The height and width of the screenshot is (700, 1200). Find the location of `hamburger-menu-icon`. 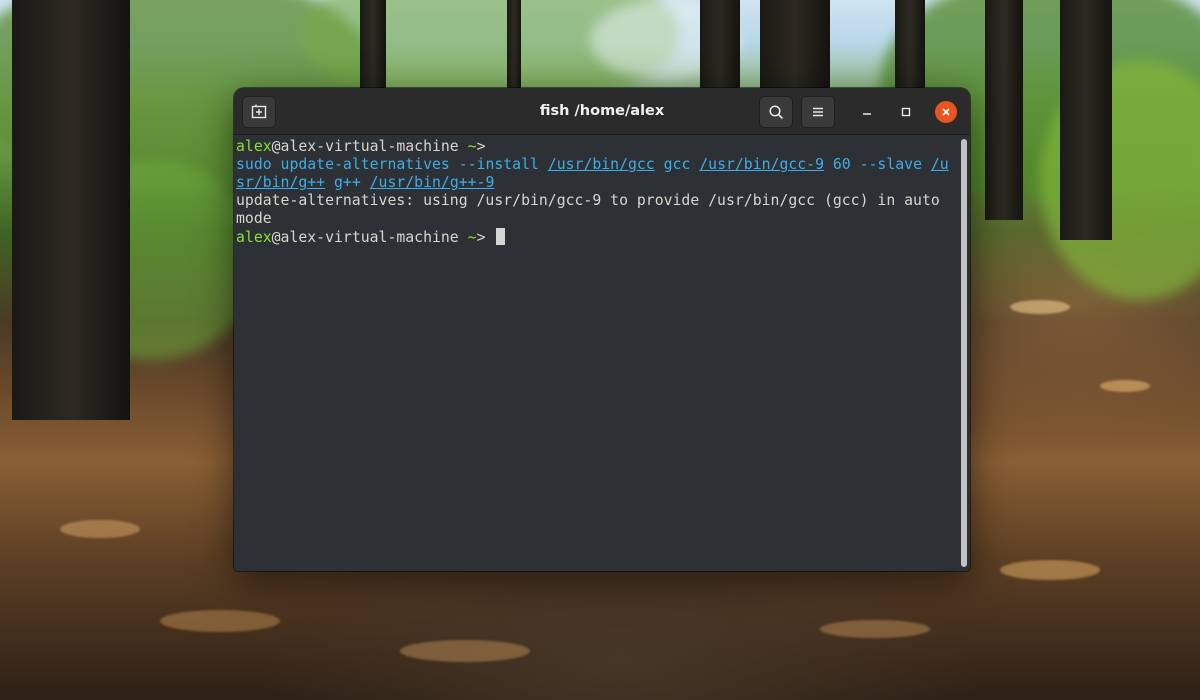

hamburger-menu-icon is located at coordinates (818, 112).